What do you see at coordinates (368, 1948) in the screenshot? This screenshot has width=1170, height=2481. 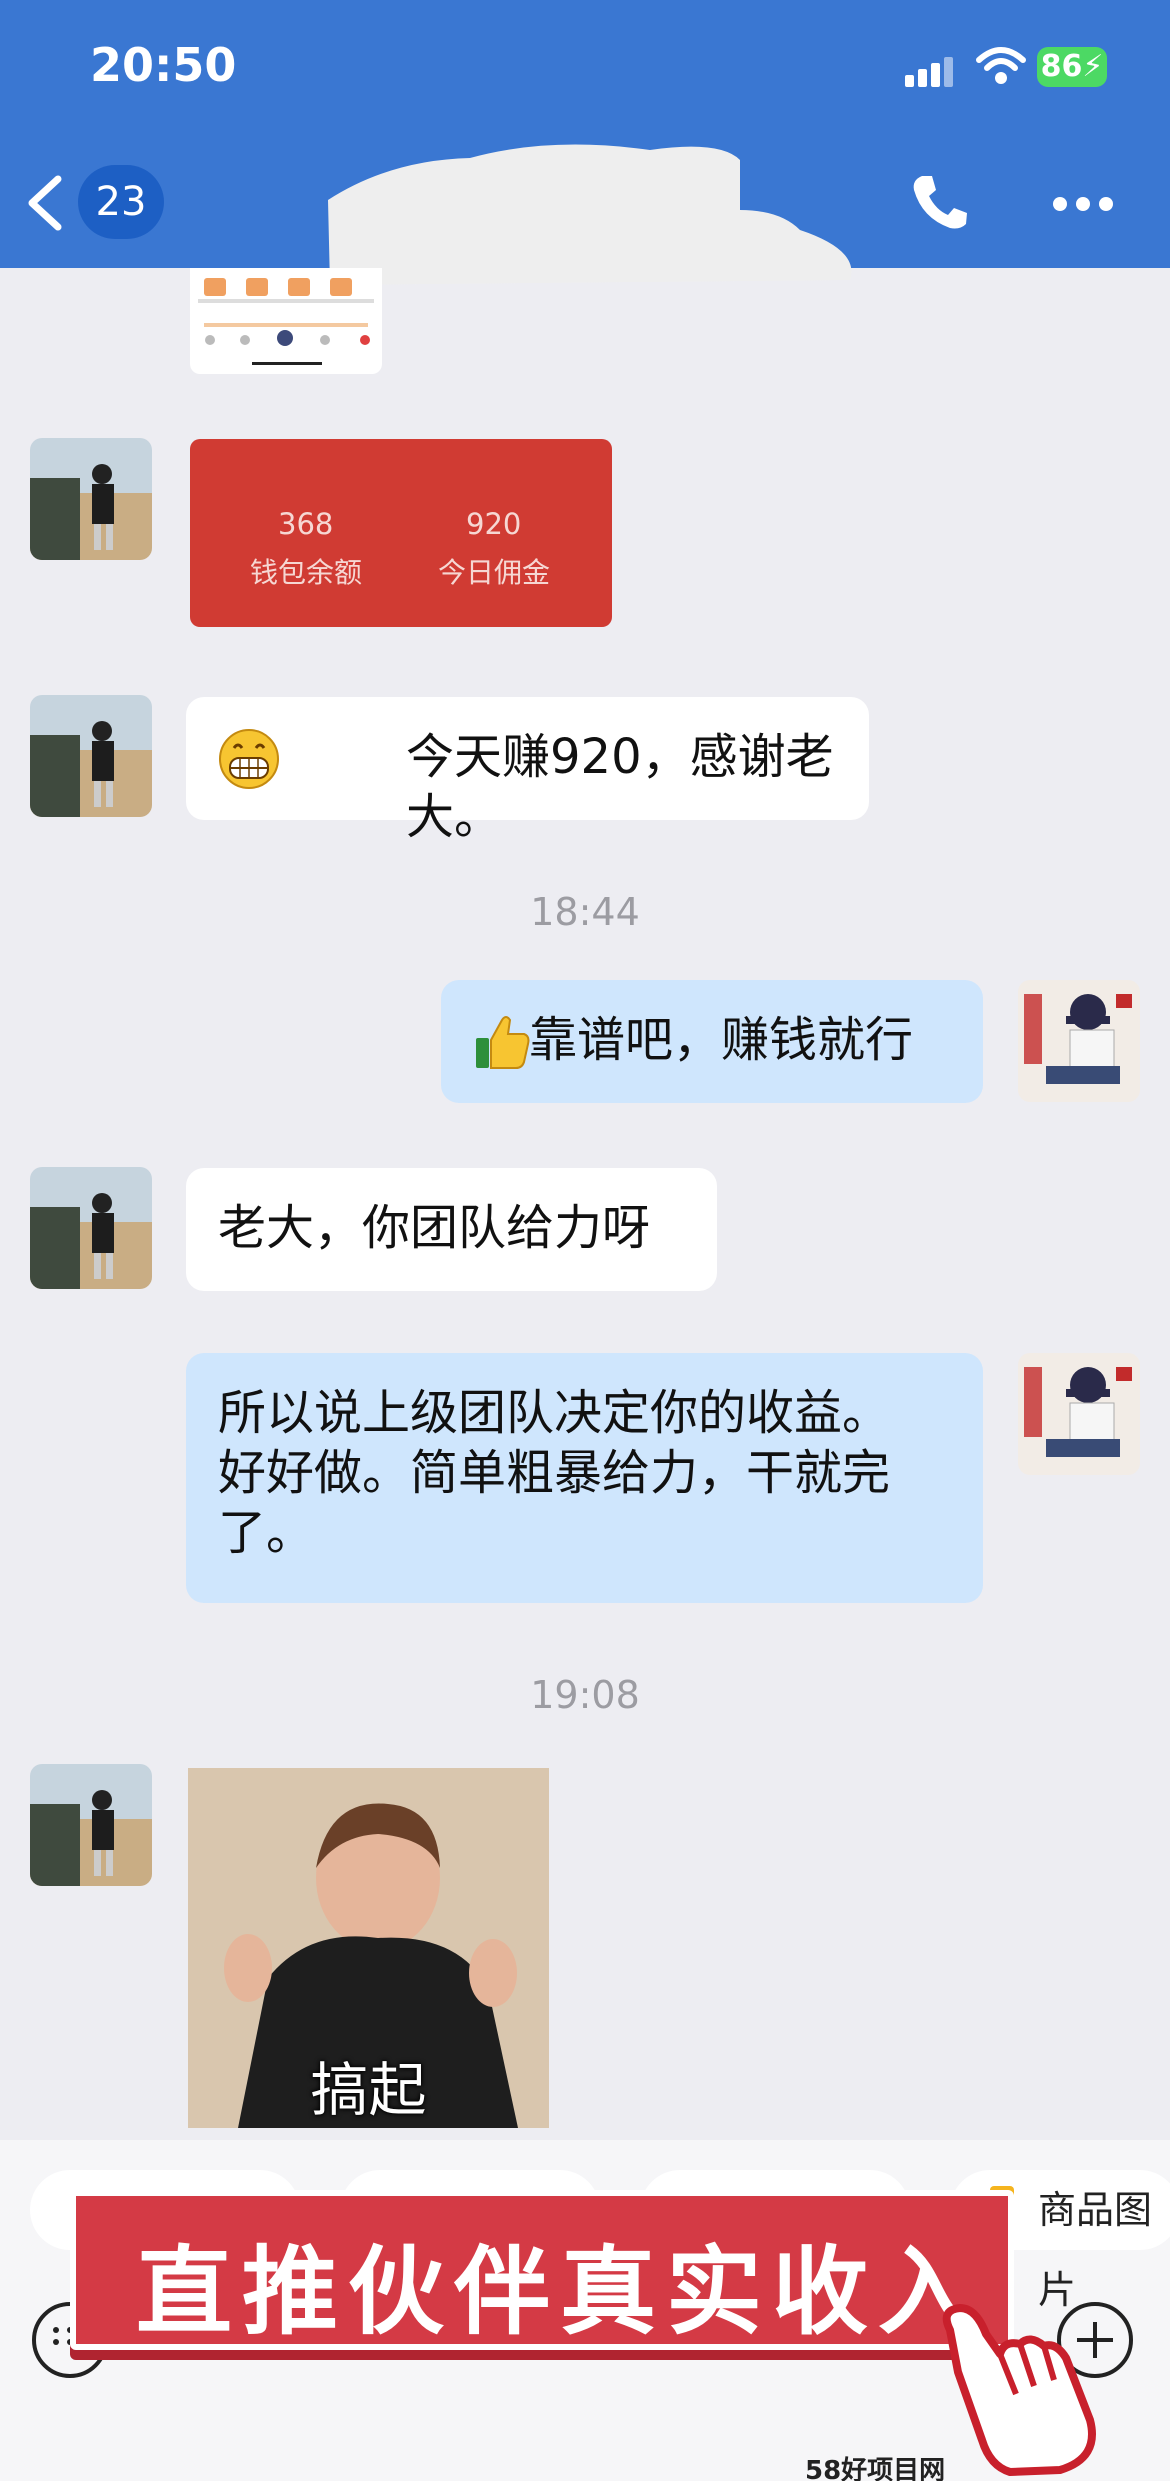 I see `sticker-image: 搞起` at bounding box center [368, 1948].